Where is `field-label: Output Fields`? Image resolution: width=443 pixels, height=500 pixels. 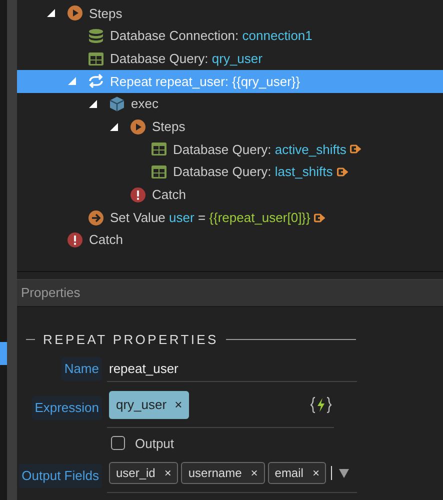 field-label: Output Fields is located at coordinates (60, 476).